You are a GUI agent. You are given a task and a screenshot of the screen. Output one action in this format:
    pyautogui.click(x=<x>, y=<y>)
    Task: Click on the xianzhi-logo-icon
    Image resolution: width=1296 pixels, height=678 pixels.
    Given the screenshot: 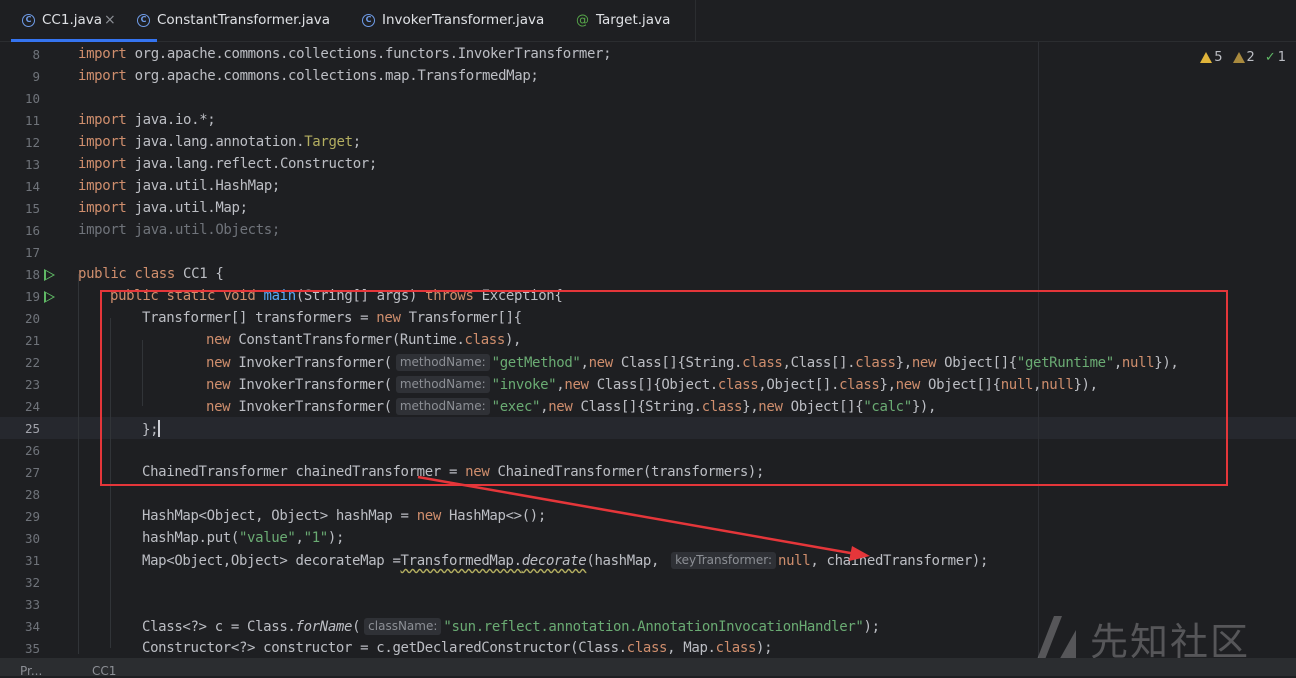 What is the action you would take?
    pyautogui.click(x=1056, y=639)
    